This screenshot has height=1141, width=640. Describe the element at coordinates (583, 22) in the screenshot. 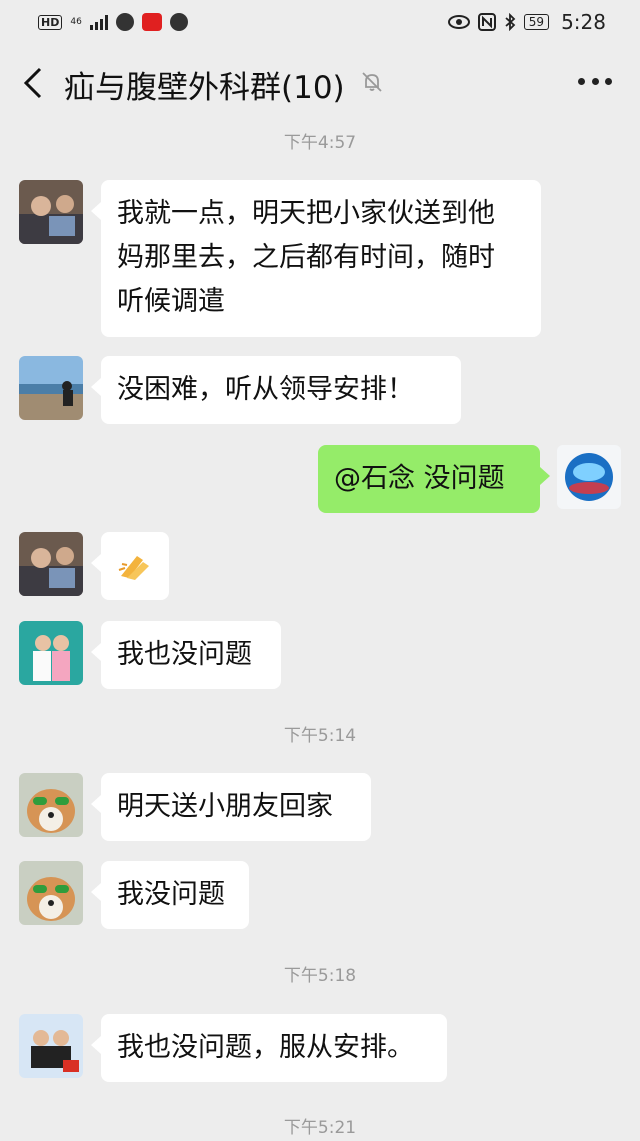

I see `status-time: 5:28` at that location.